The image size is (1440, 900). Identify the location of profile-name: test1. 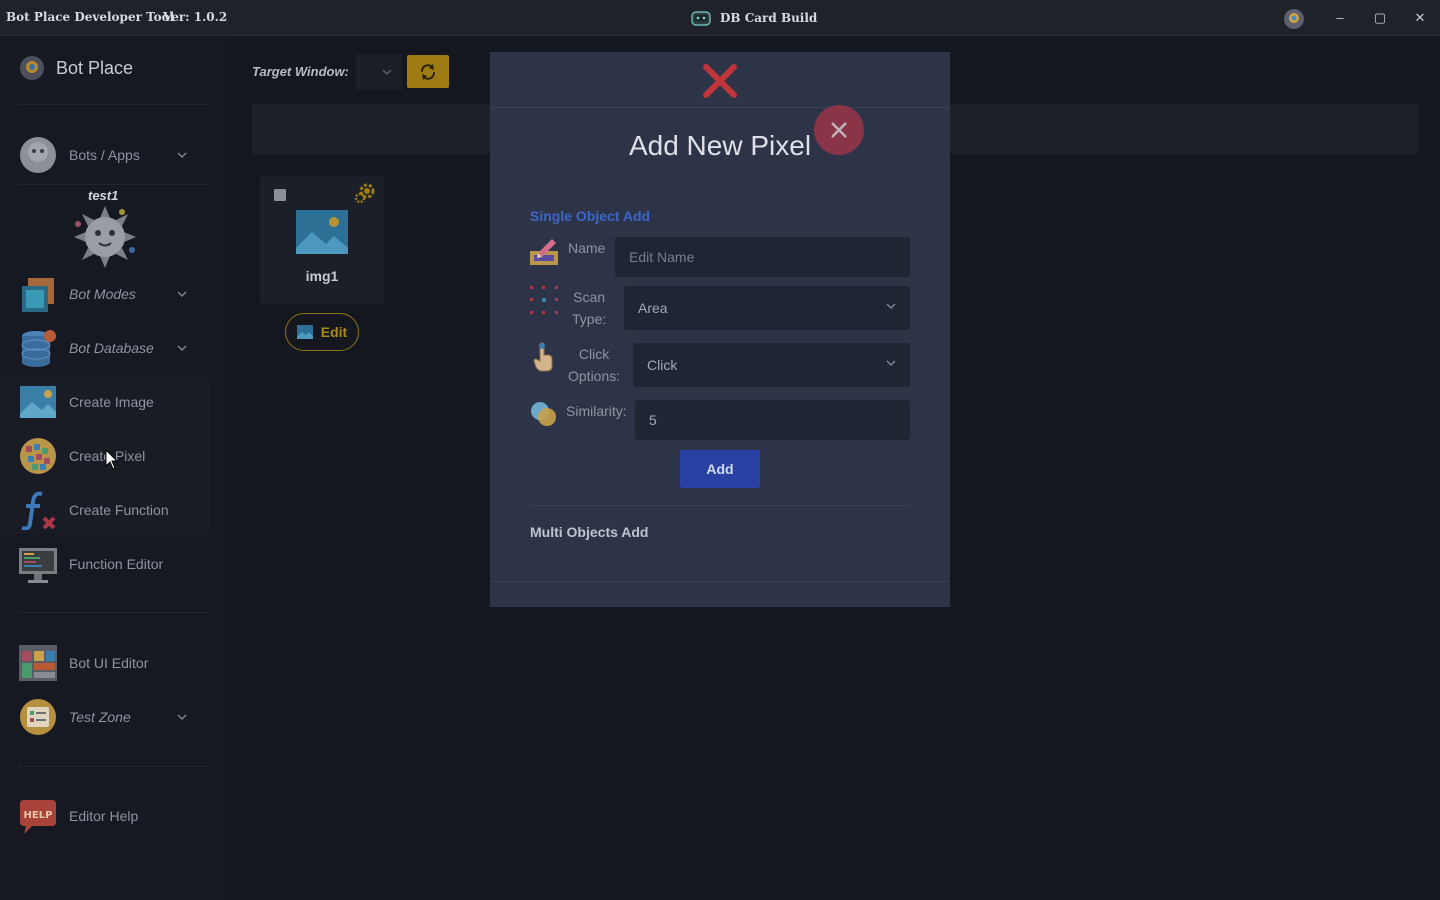
(103, 195).